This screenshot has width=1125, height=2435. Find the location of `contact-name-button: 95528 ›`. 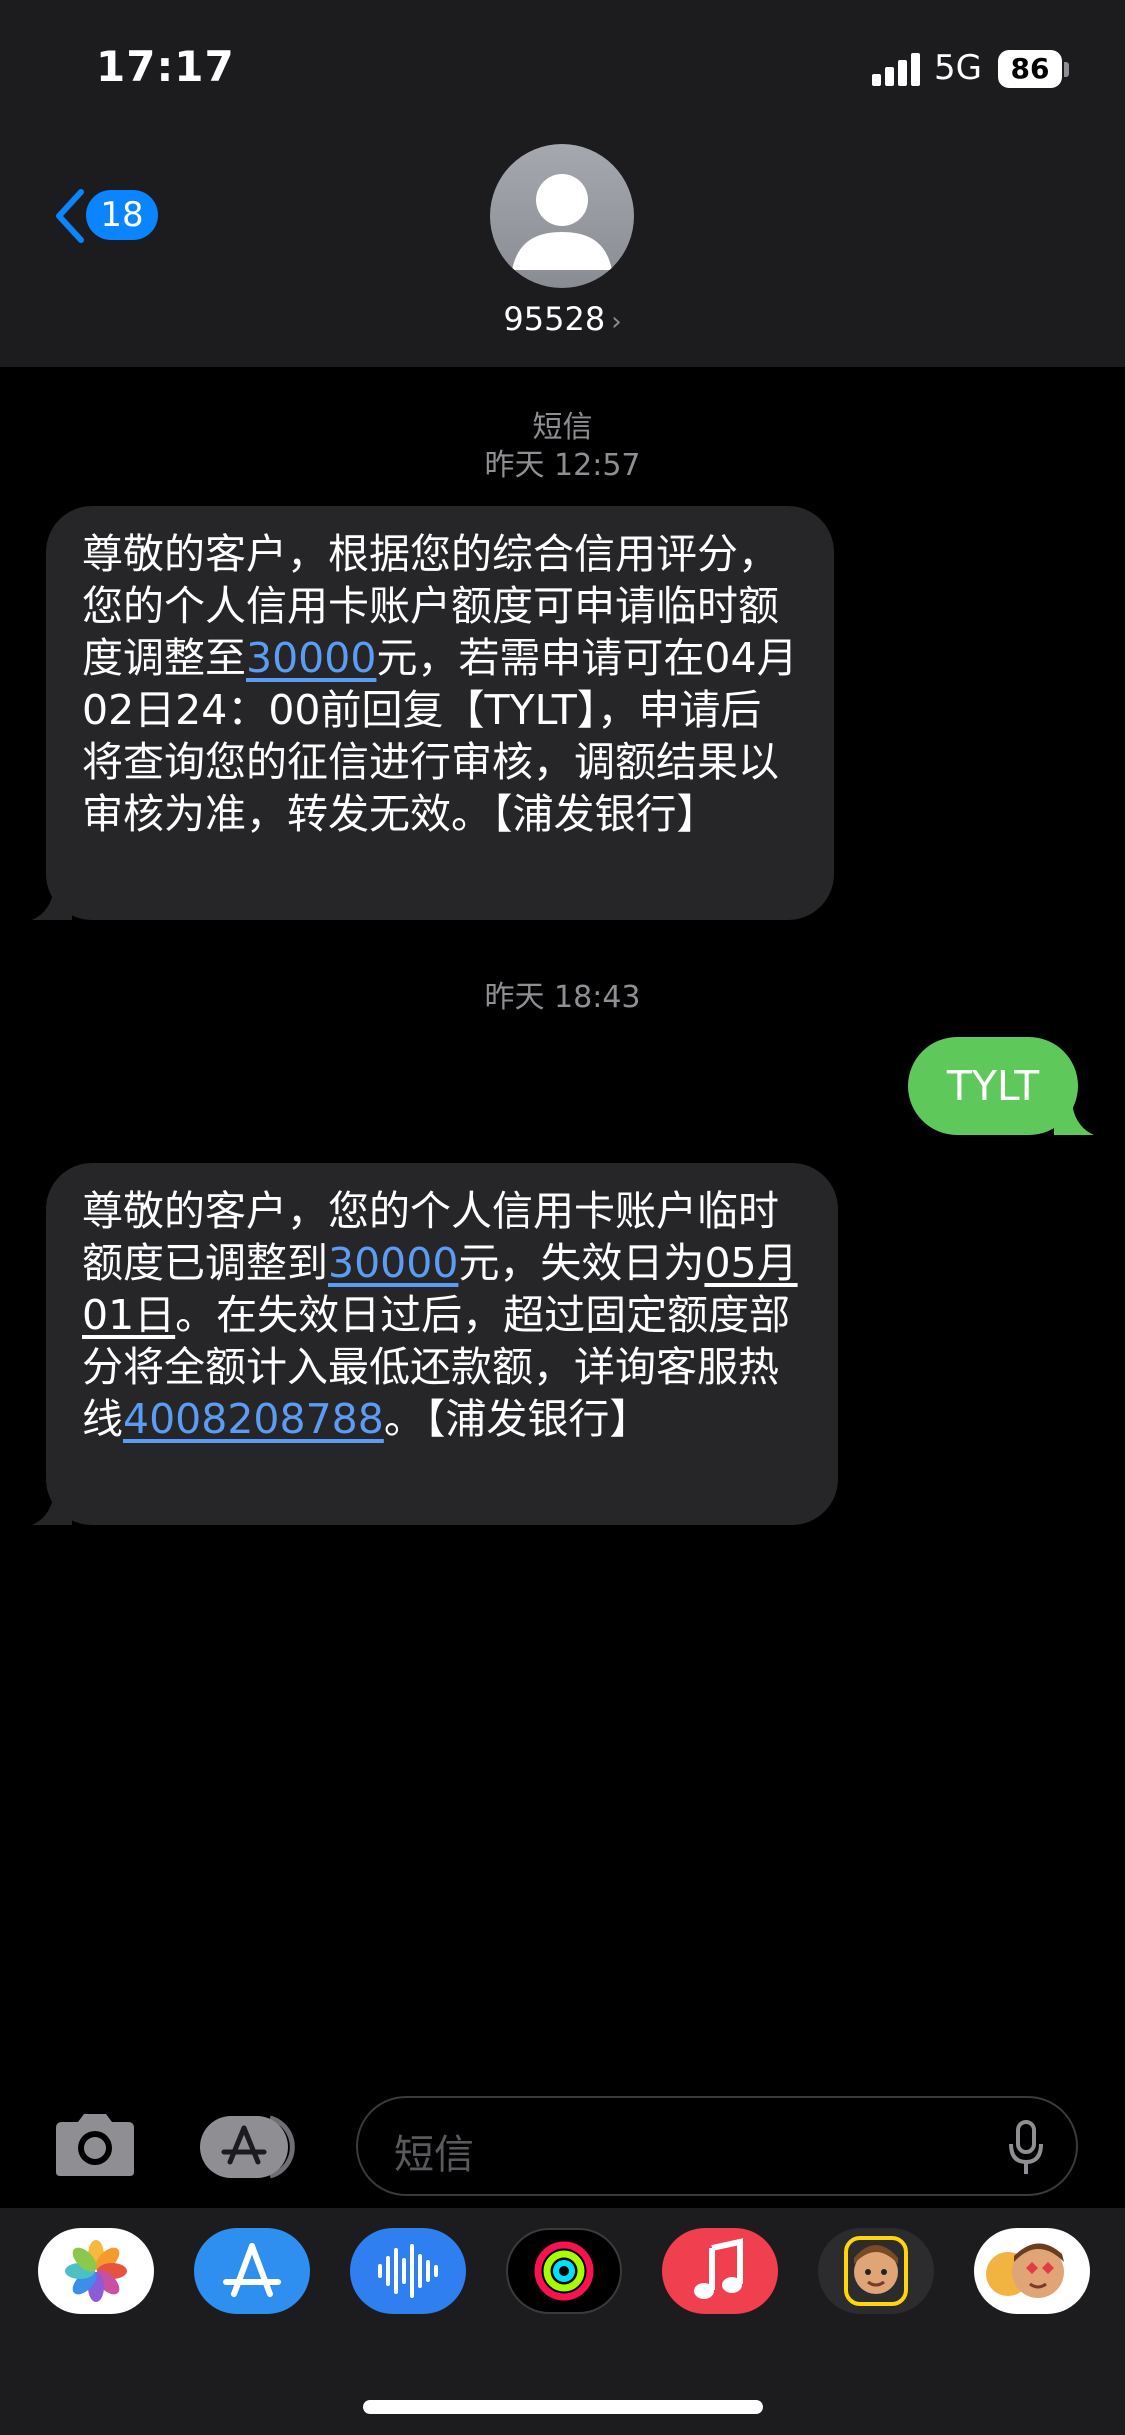

contact-name-button: 95528 › is located at coordinates (562, 319).